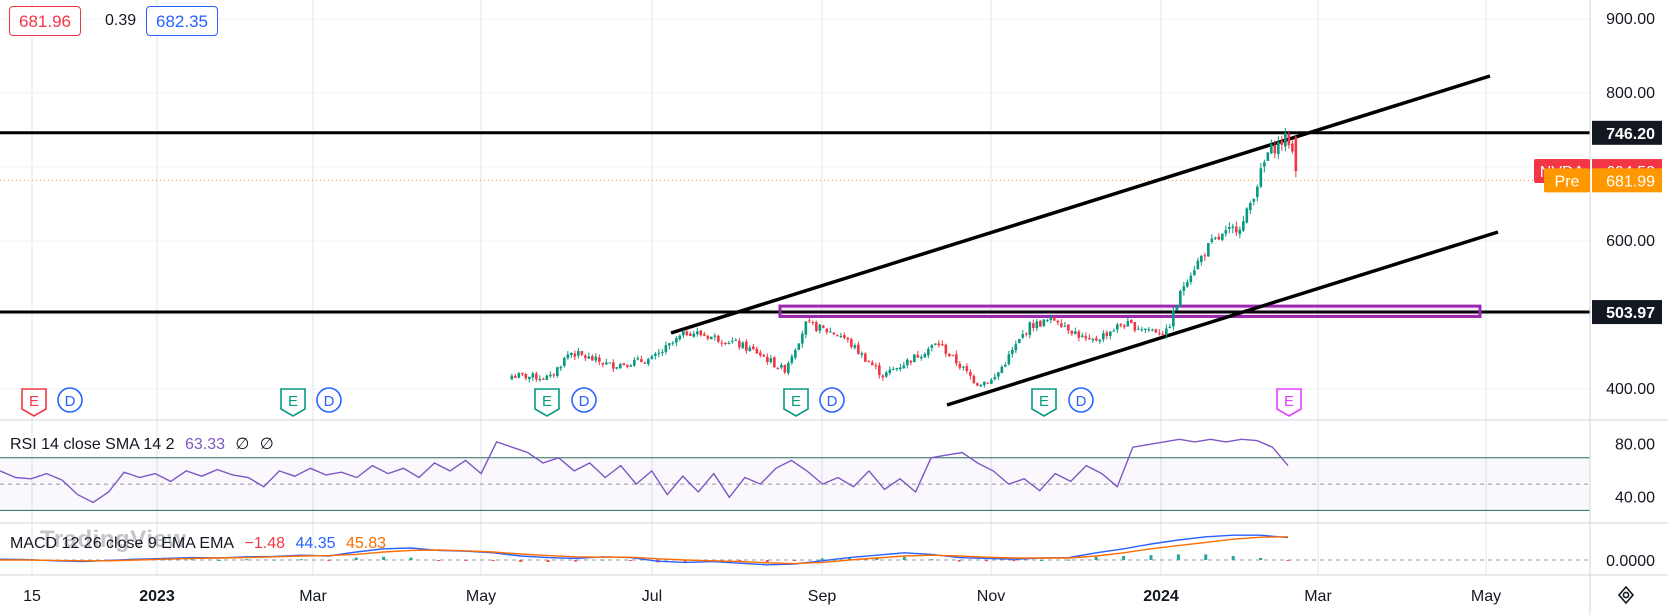 This screenshot has height=615, width=1668. I want to click on spread-value: 0.39, so click(121, 21).